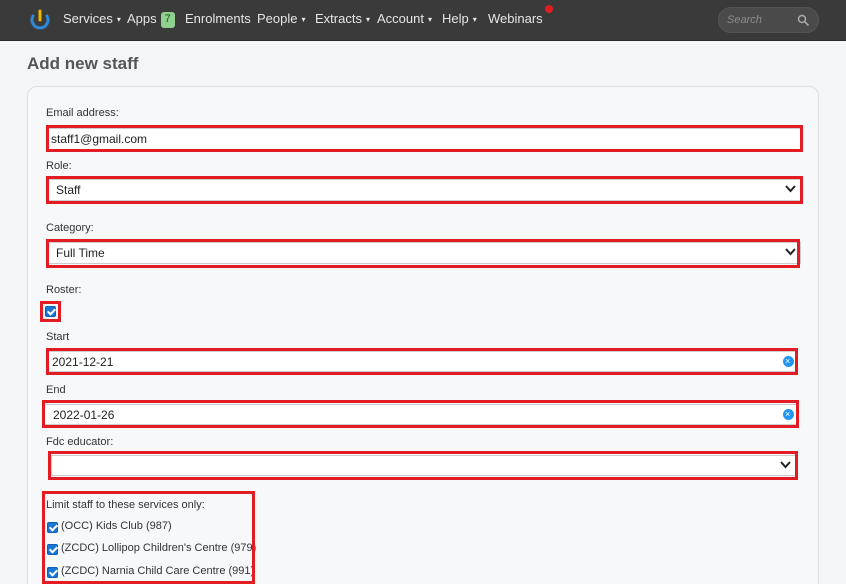  Describe the element at coordinates (803, 20) in the screenshot. I see `search-icon` at that location.